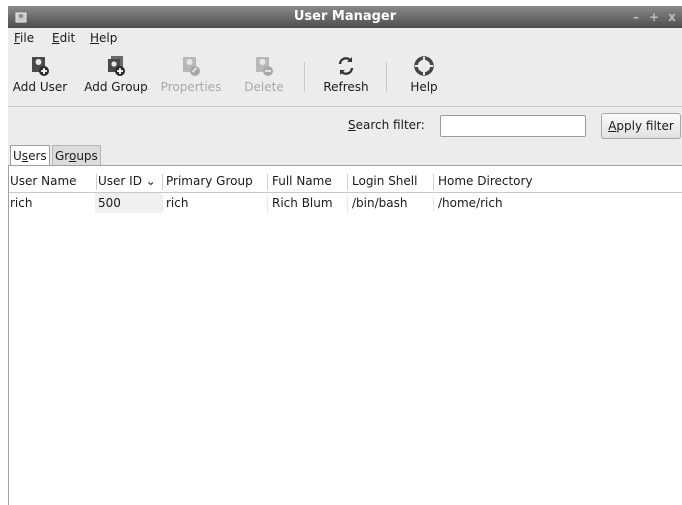  I want to click on menu-file-label: ile, so click(27, 38).